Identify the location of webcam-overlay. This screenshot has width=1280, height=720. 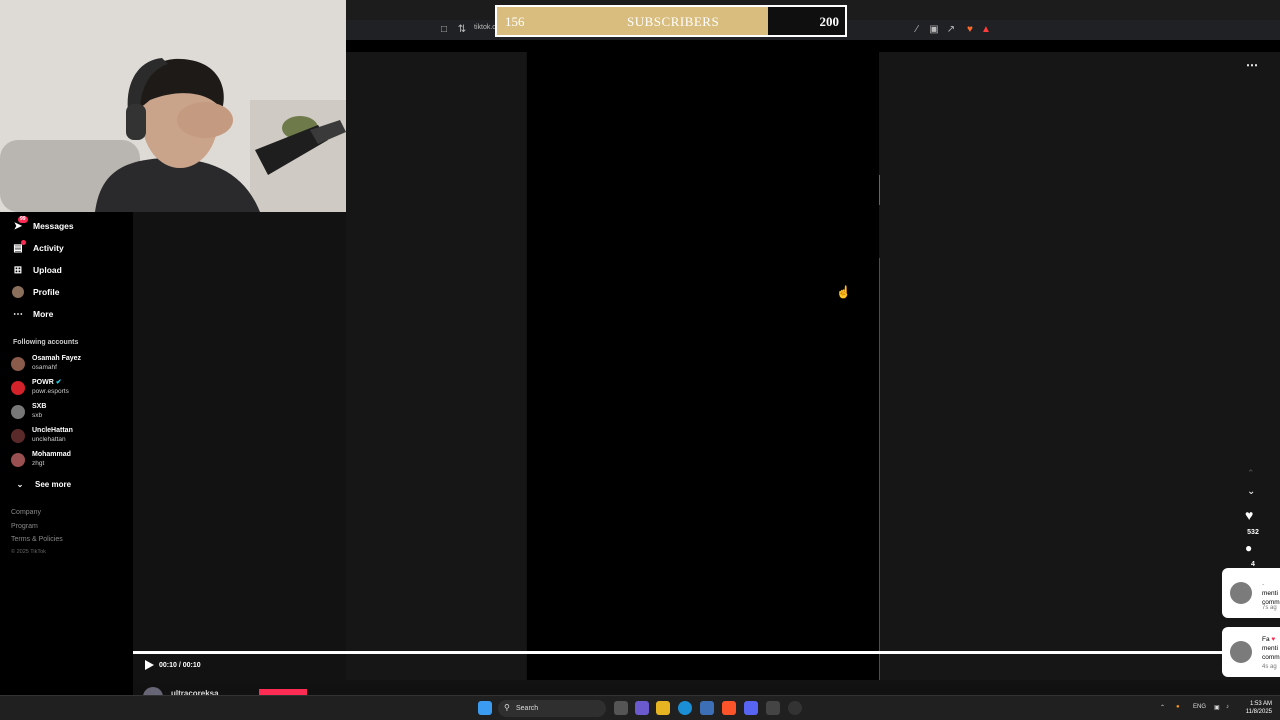
(173, 106).